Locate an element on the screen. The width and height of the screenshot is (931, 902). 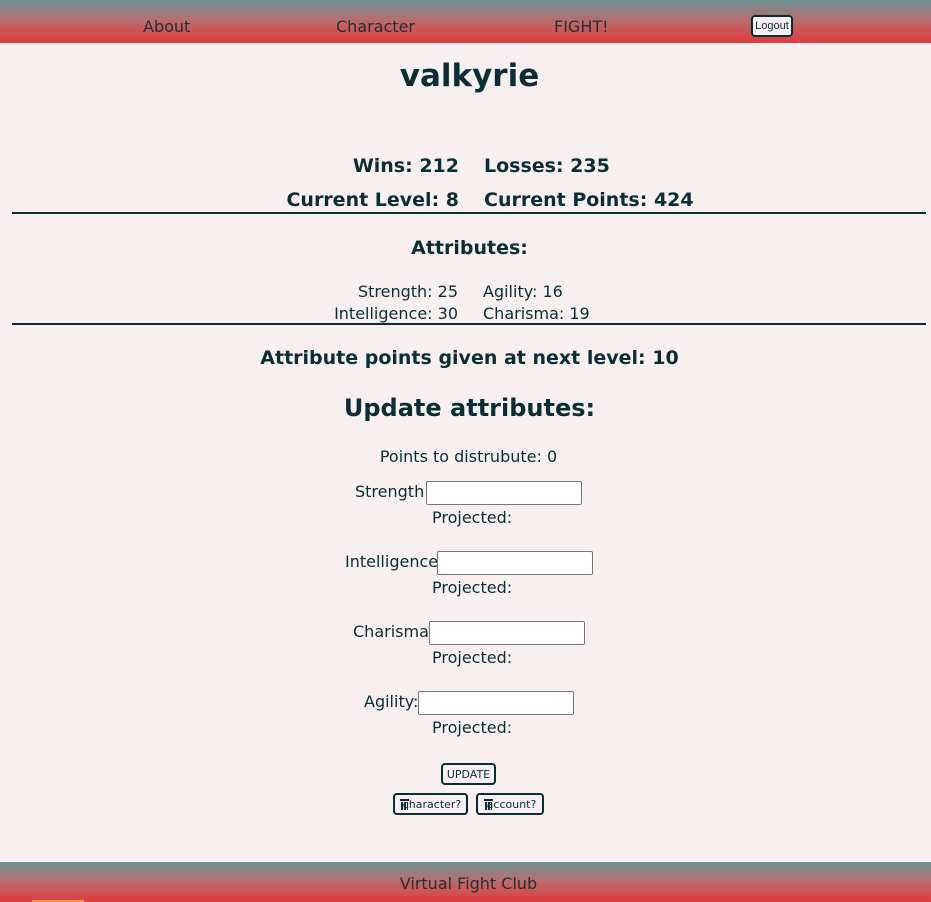
nav-character-link: Character is located at coordinates (375, 26).